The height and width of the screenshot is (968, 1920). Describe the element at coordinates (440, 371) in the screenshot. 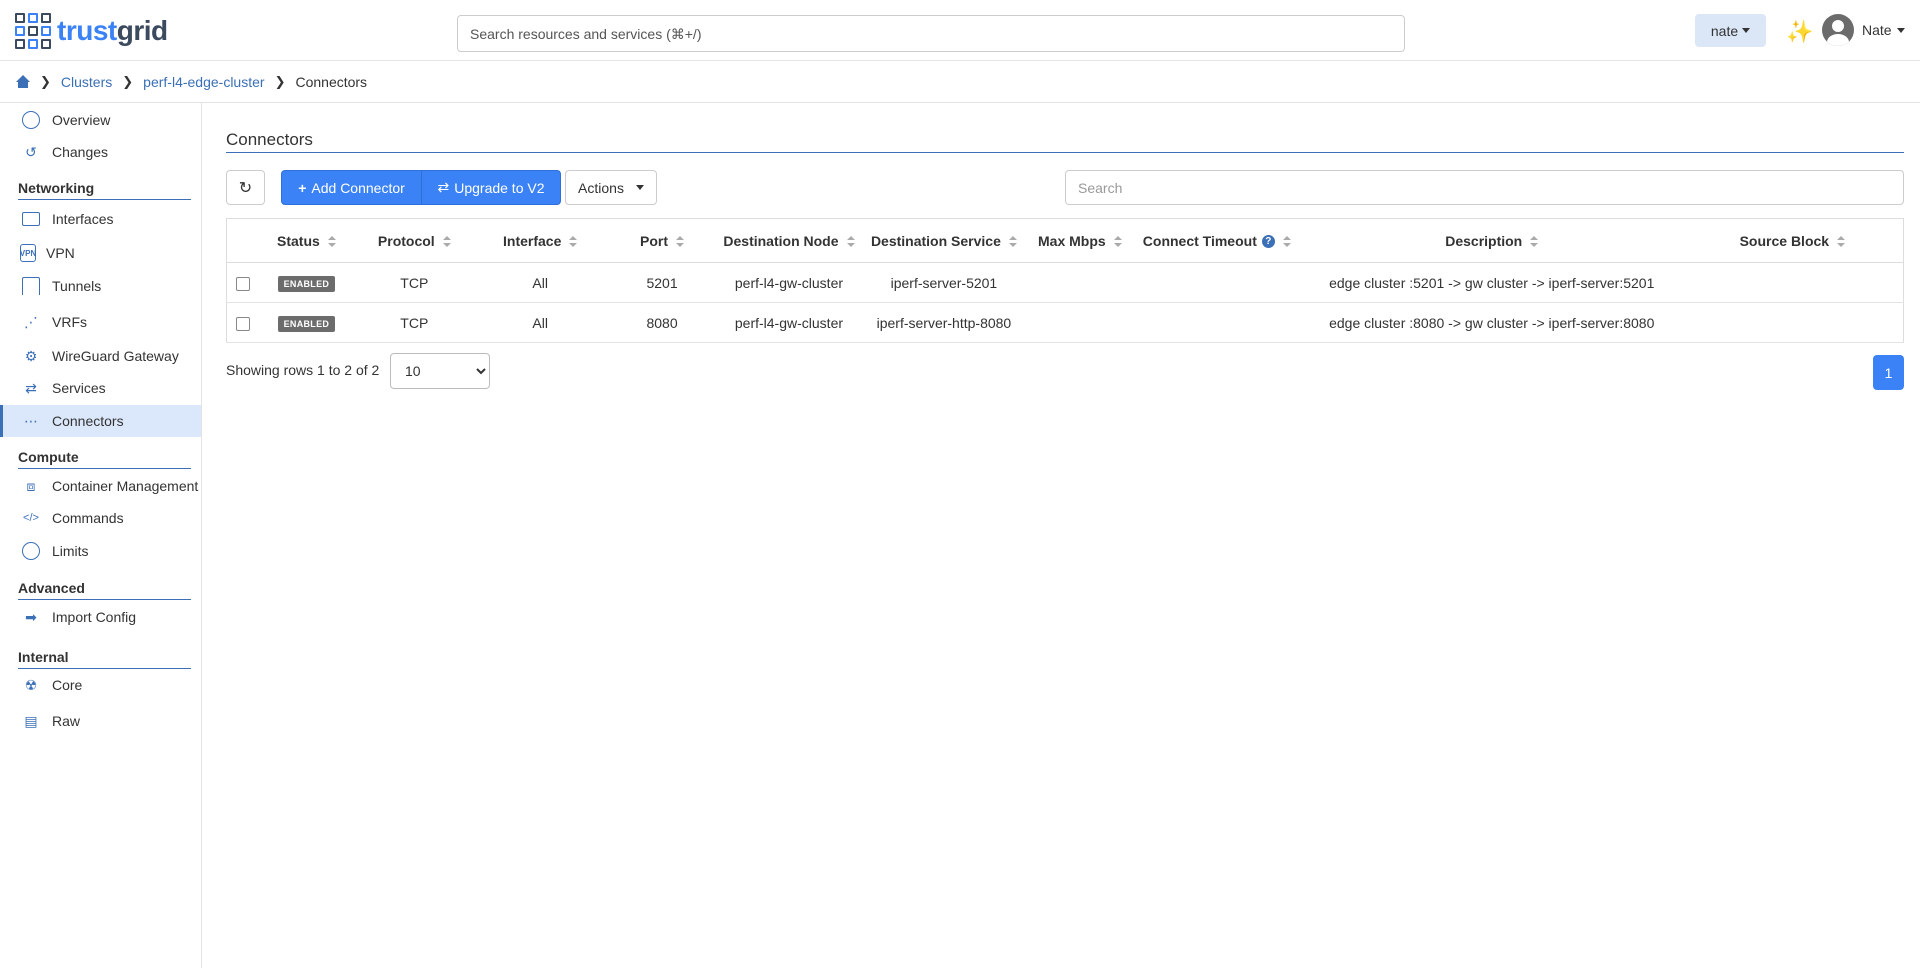

I see `page-size-select: 10` at that location.